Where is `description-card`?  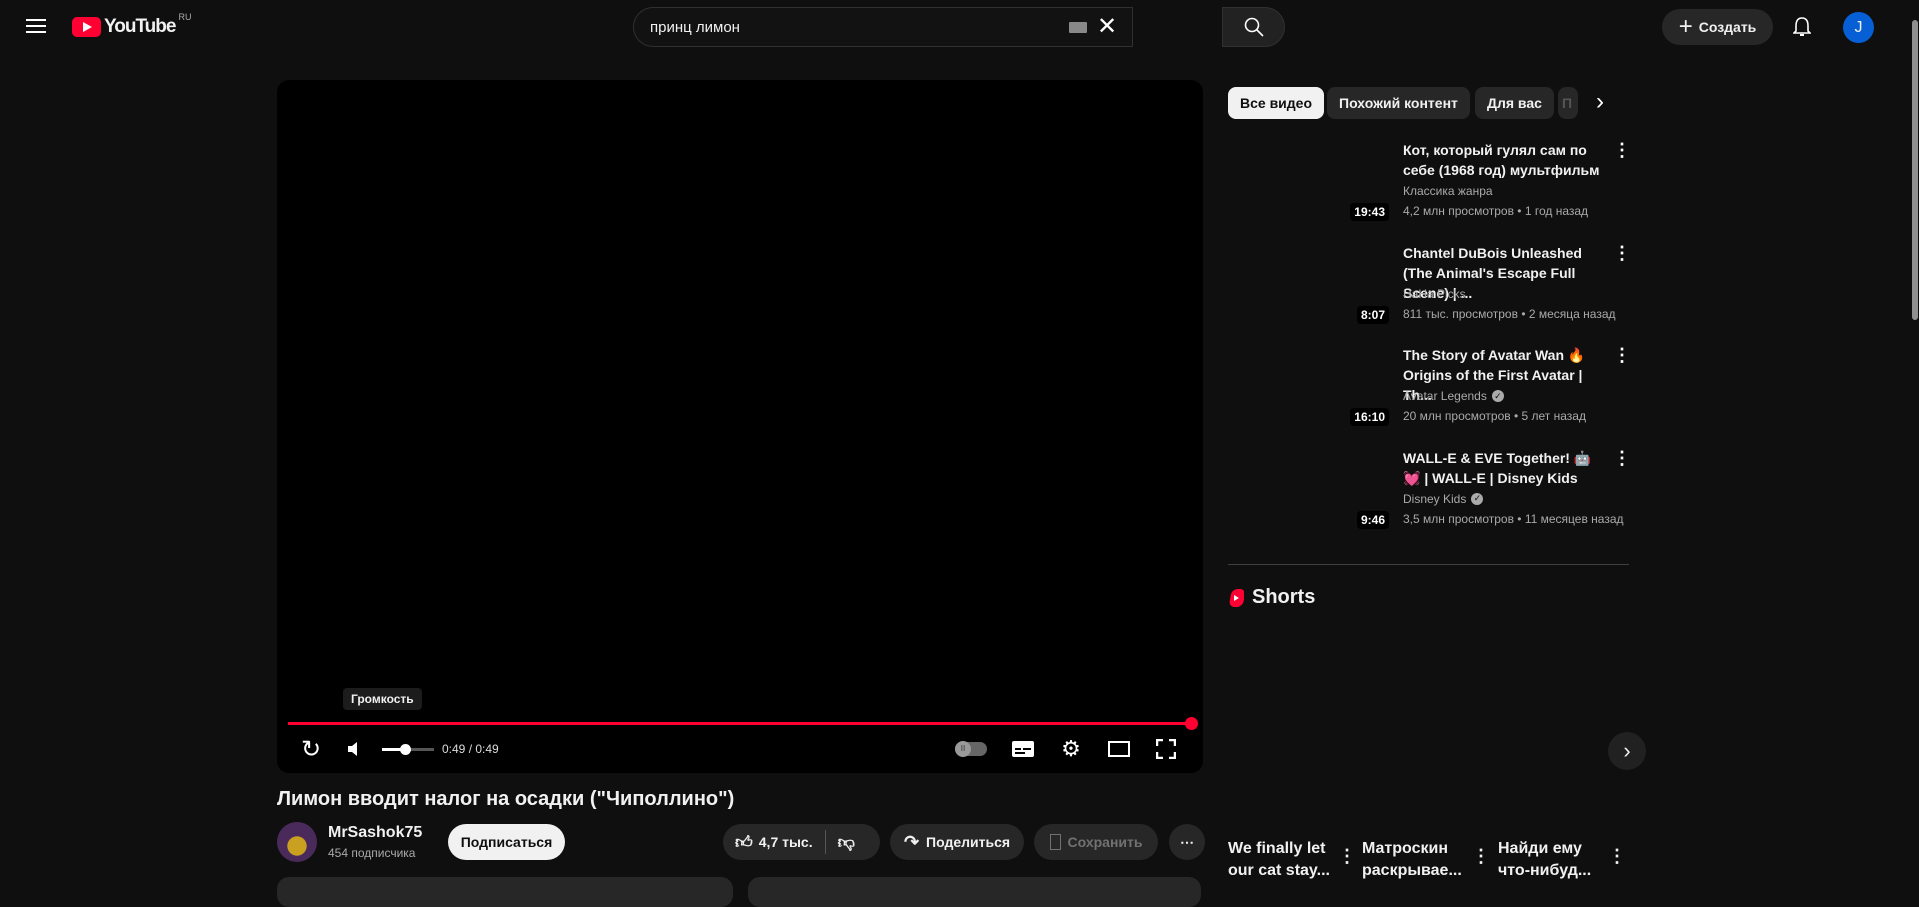
description-card is located at coordinates (505, 892).